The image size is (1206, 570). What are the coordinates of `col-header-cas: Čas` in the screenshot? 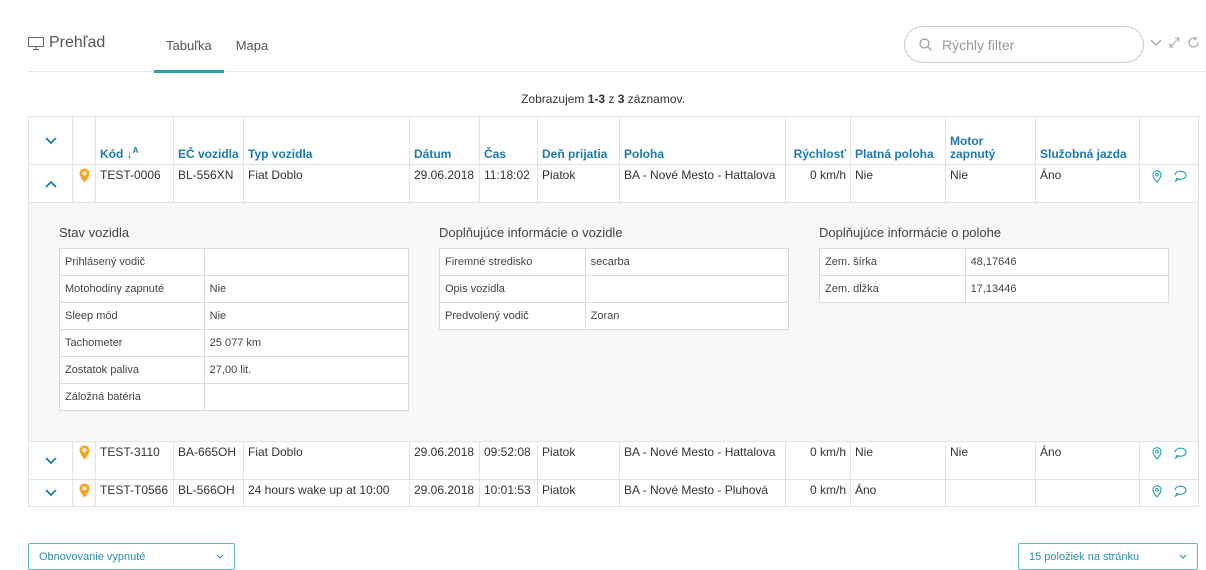 It's located at (508, 140).